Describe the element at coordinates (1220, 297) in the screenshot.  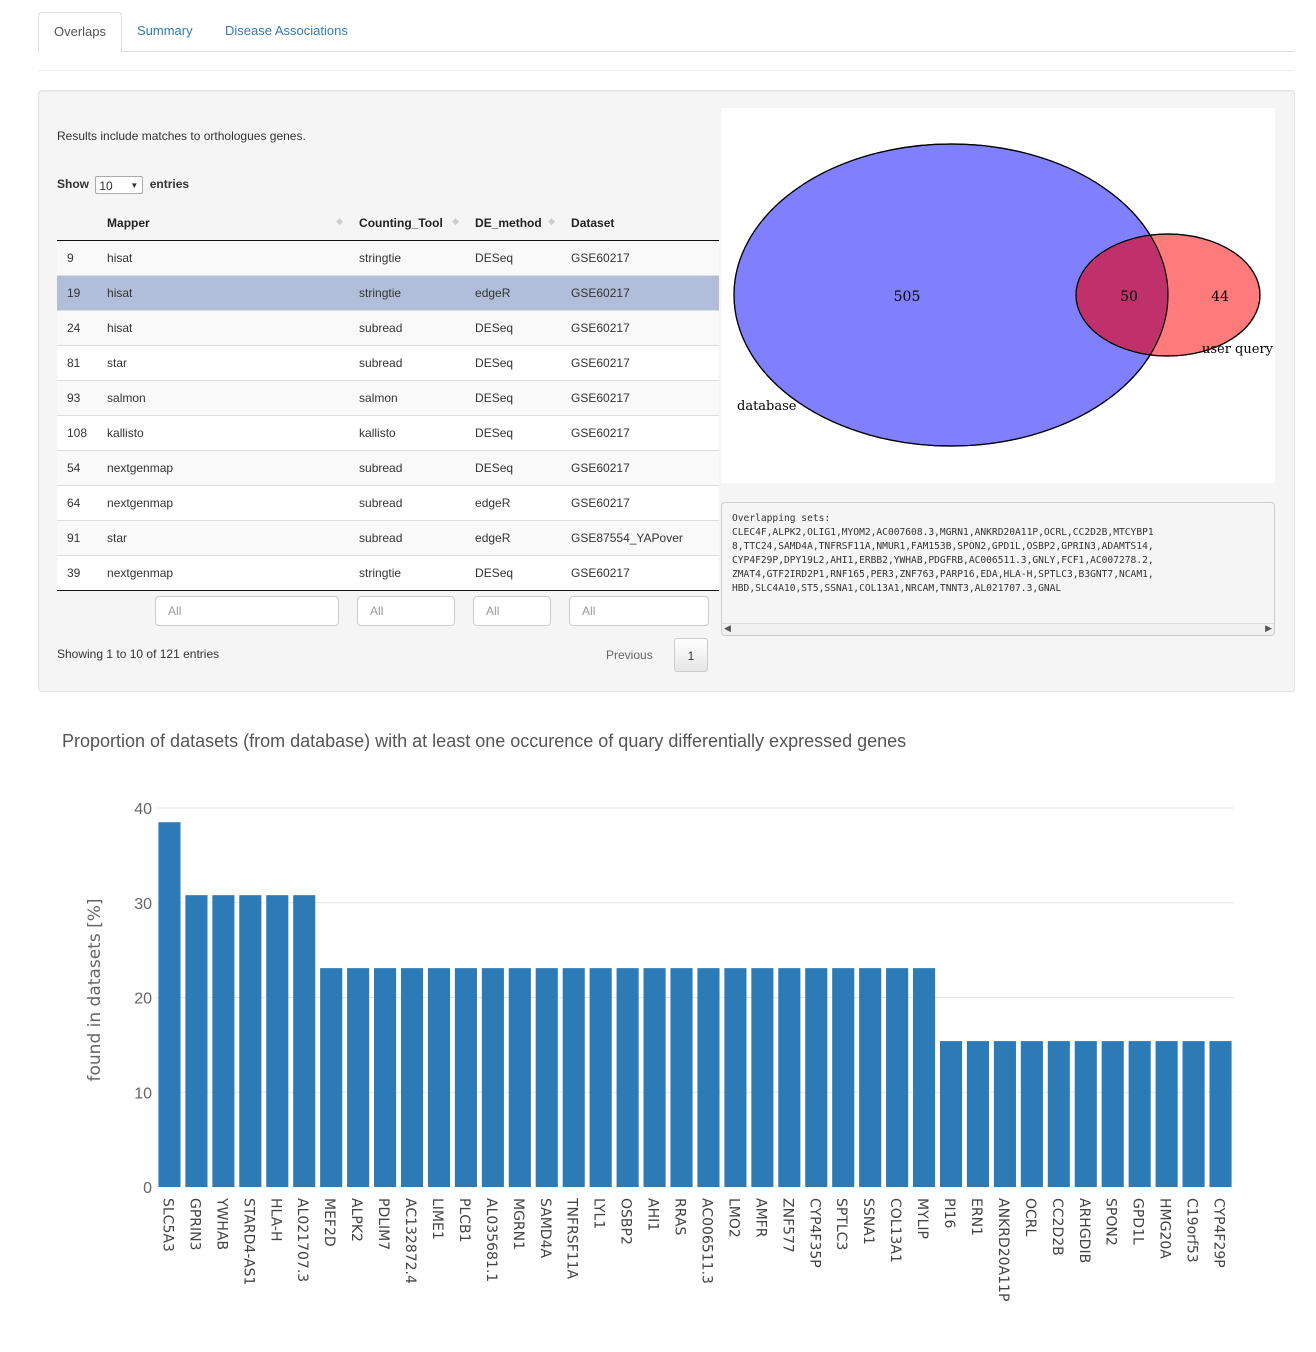
I see `only-query-count: 44` at that location.